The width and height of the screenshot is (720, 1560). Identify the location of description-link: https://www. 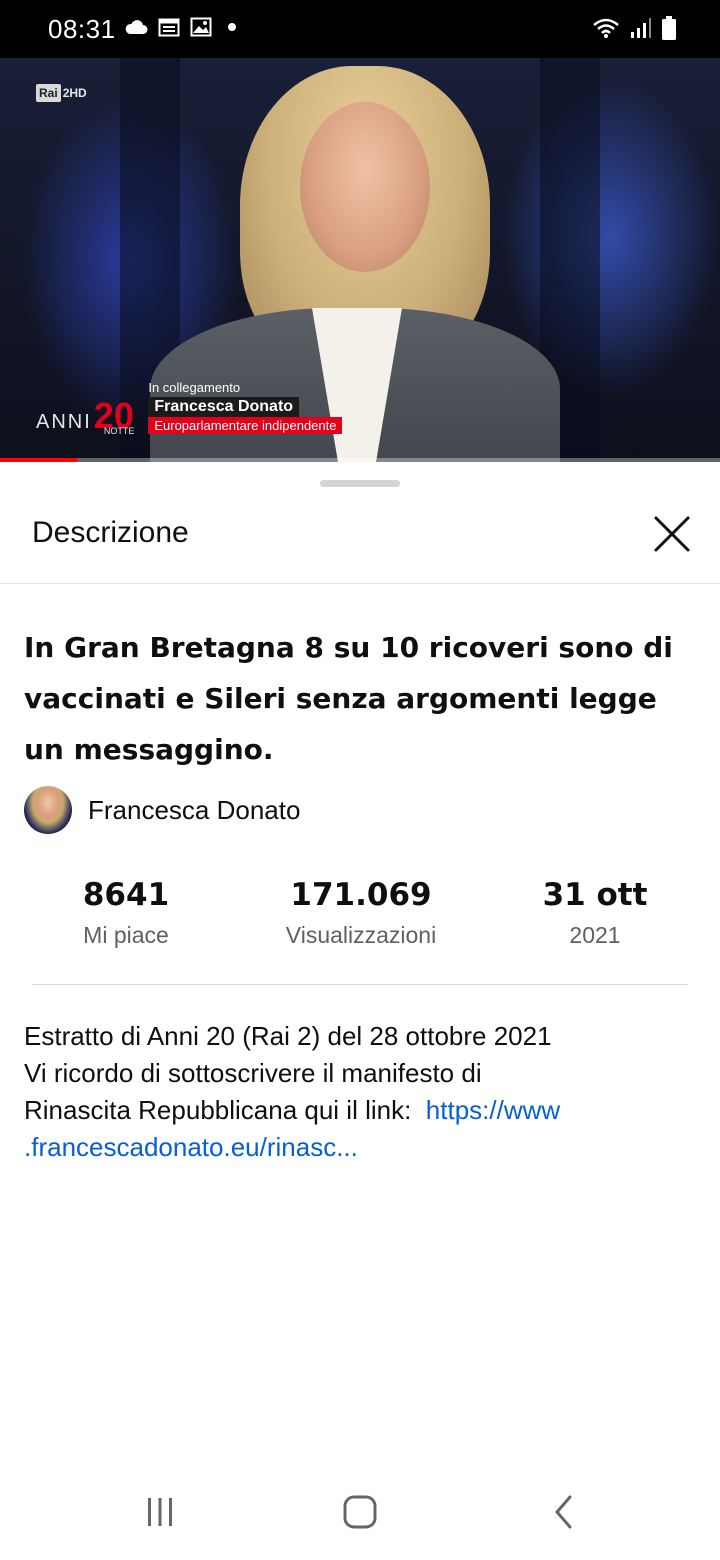
(493, 1110).